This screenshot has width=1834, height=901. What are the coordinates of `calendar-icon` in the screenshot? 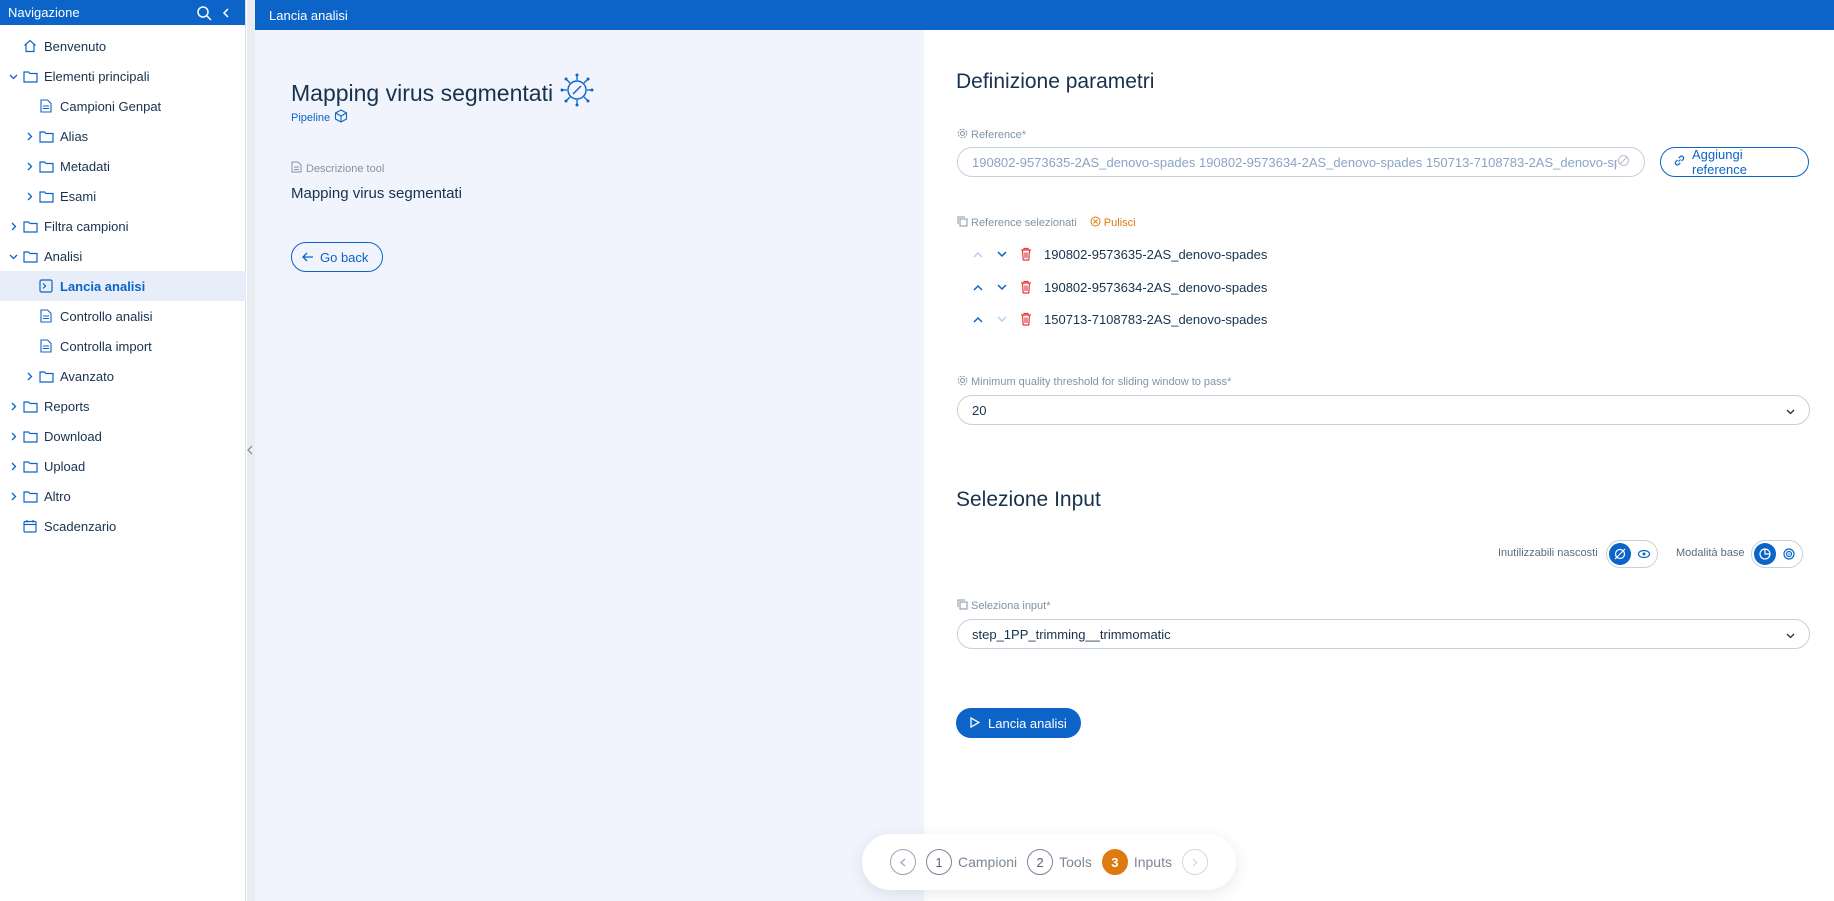 It's located at (30, 526).